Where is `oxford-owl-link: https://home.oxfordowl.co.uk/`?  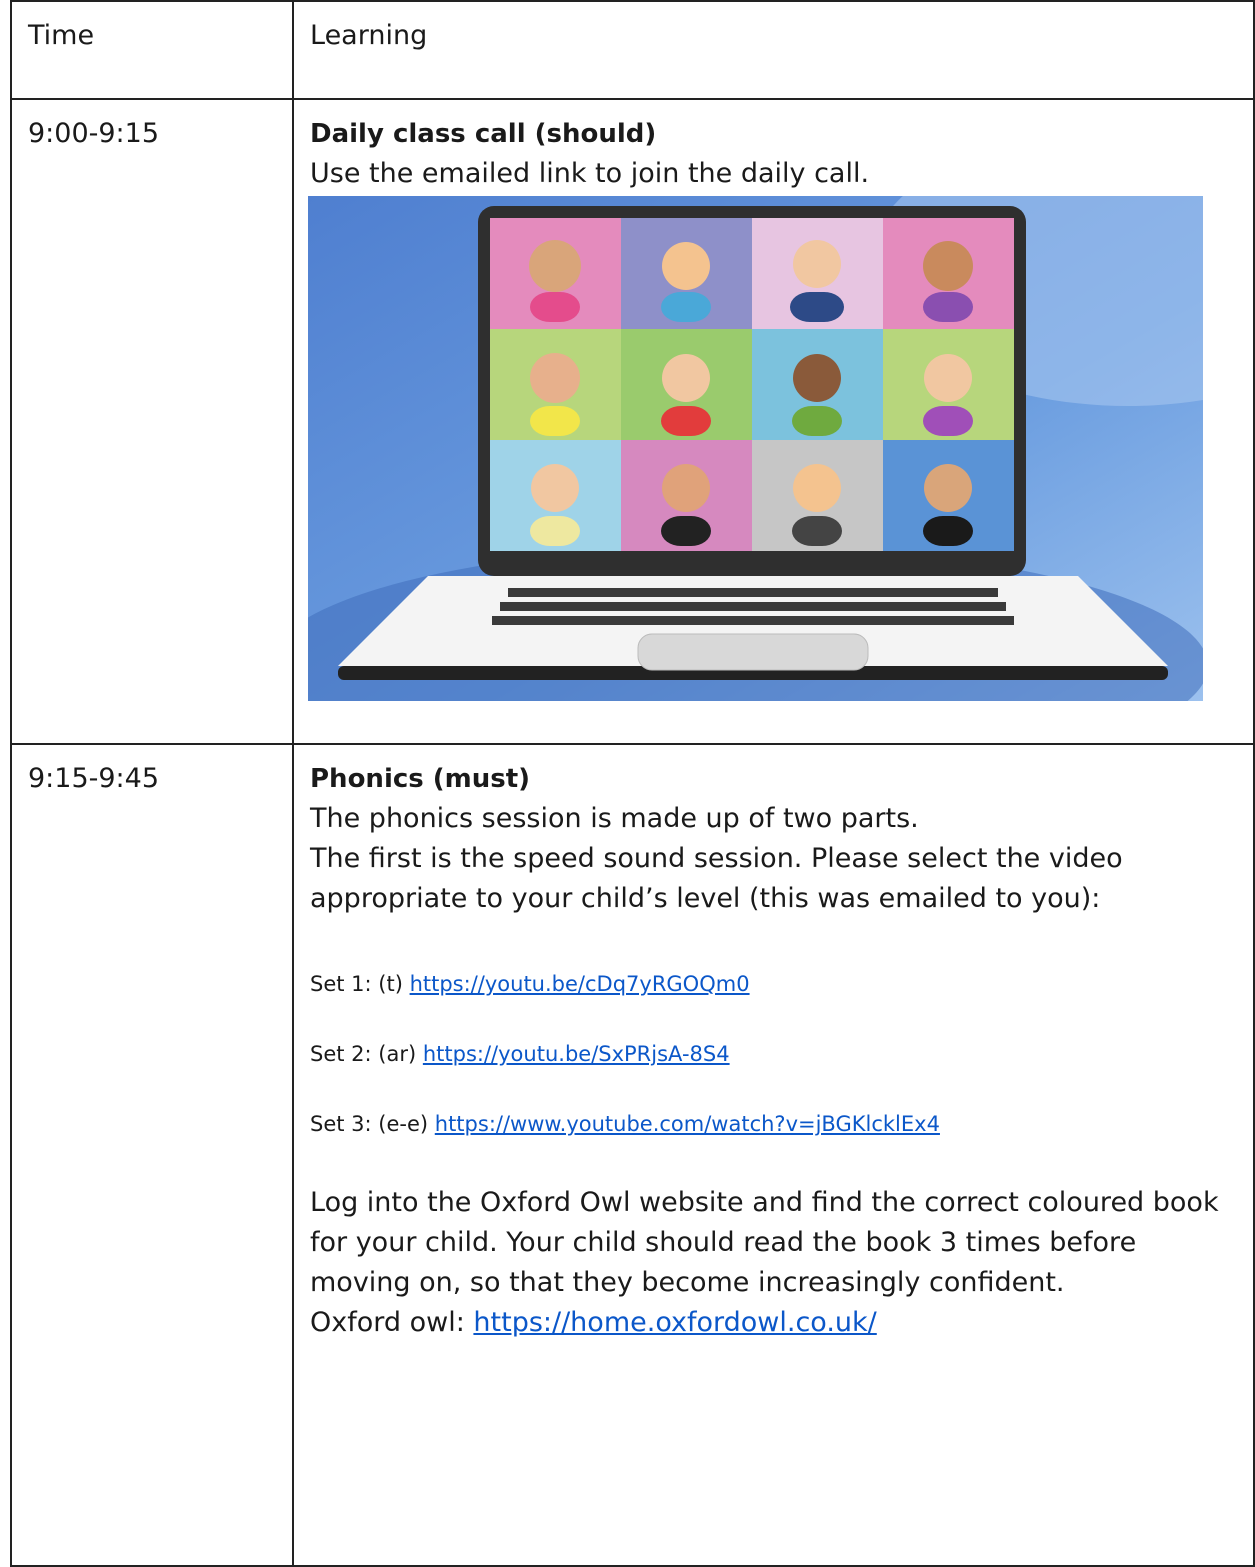
oxford-owl-link: https://home.oxfordowl.co.uk/ is located at coordinates (674, 1322).